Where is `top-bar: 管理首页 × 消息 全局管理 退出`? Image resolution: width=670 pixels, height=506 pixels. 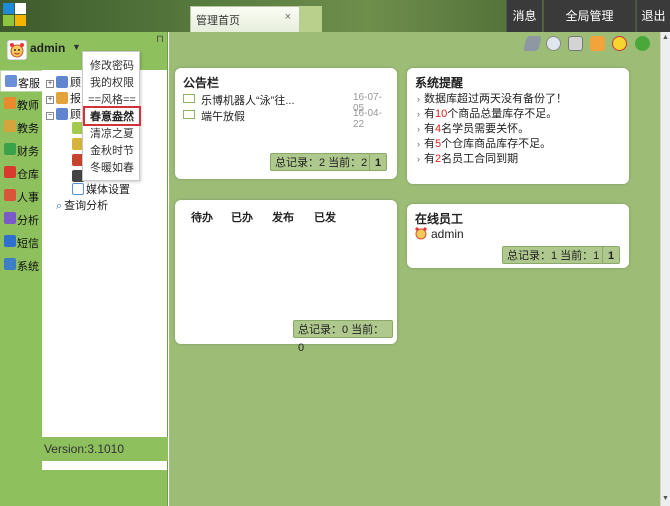
top-bar: 管理首页 × 消息 全局管理 退出 is located at coordinates (335, 16).